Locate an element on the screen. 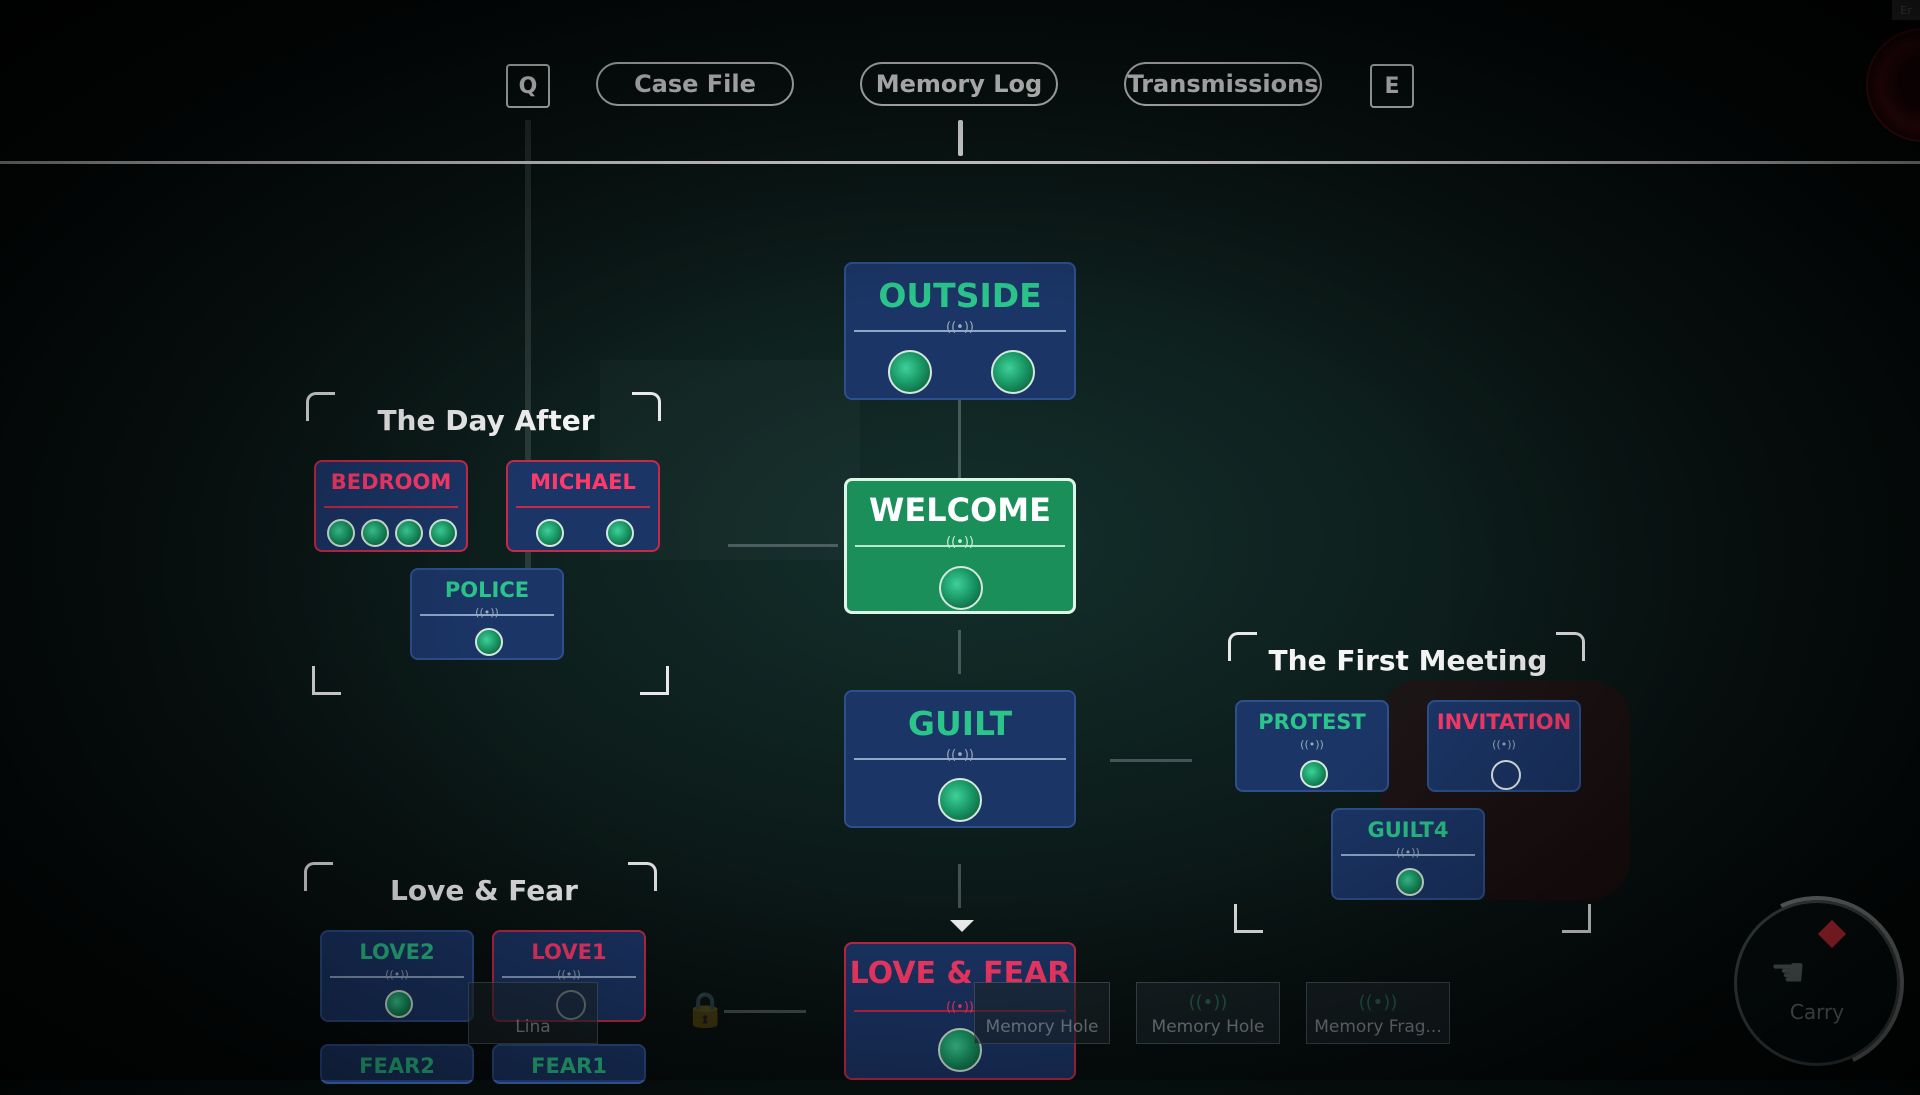 This screenshot has height=1095, width=1920. node-title: FEAR2 is located at coordinates (397, 1066).